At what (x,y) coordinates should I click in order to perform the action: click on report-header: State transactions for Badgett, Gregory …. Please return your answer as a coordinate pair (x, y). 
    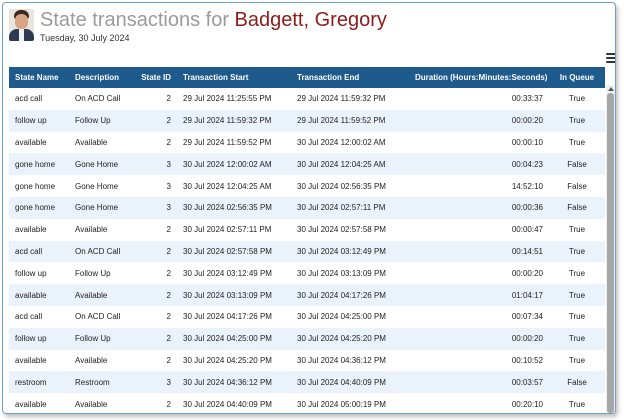
    Looking at the image, I should click on (198, 26).